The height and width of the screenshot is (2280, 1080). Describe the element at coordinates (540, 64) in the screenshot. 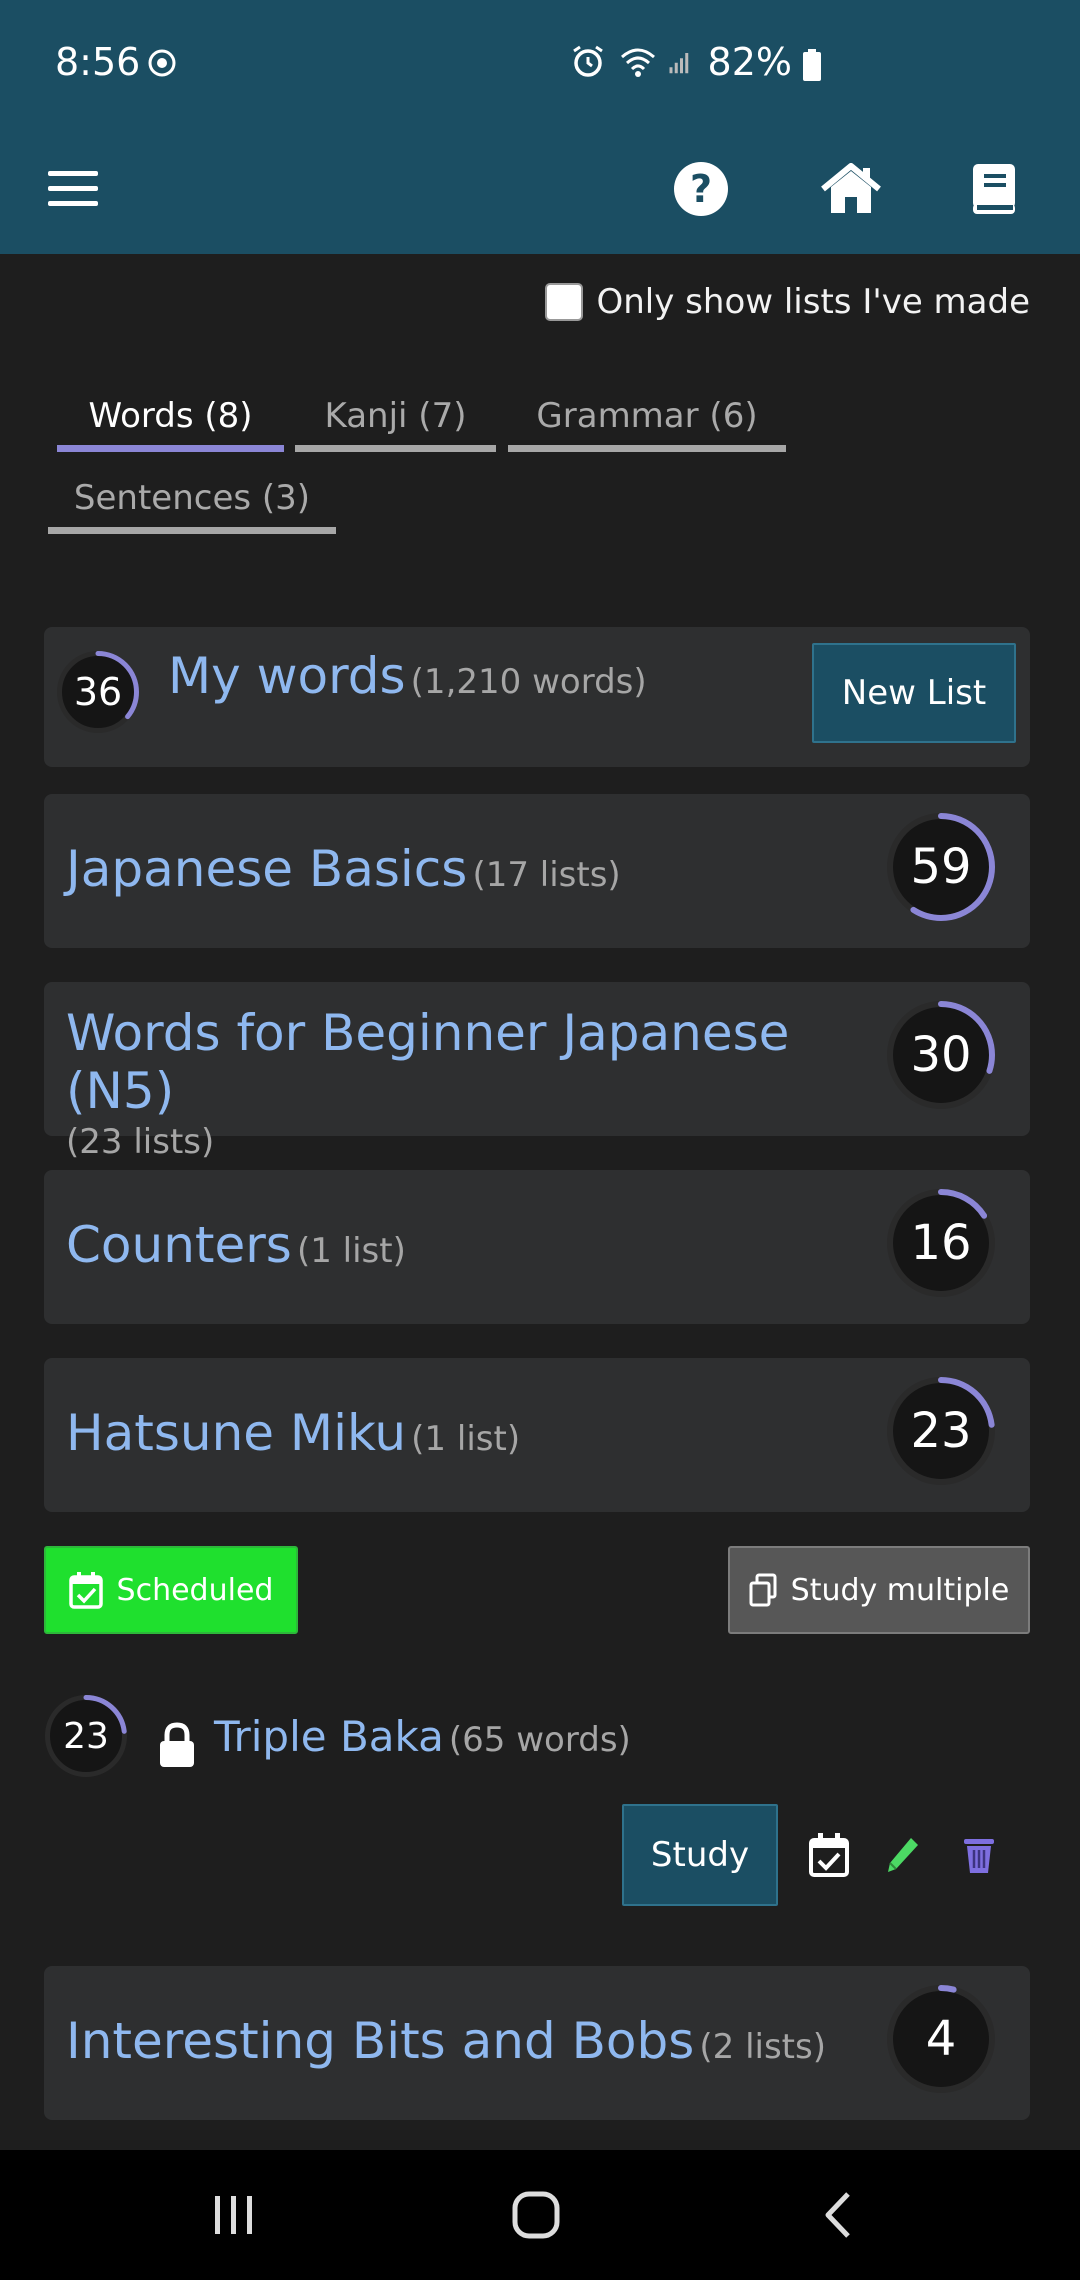

I see `status-bar: 8:56 82%` at that location.